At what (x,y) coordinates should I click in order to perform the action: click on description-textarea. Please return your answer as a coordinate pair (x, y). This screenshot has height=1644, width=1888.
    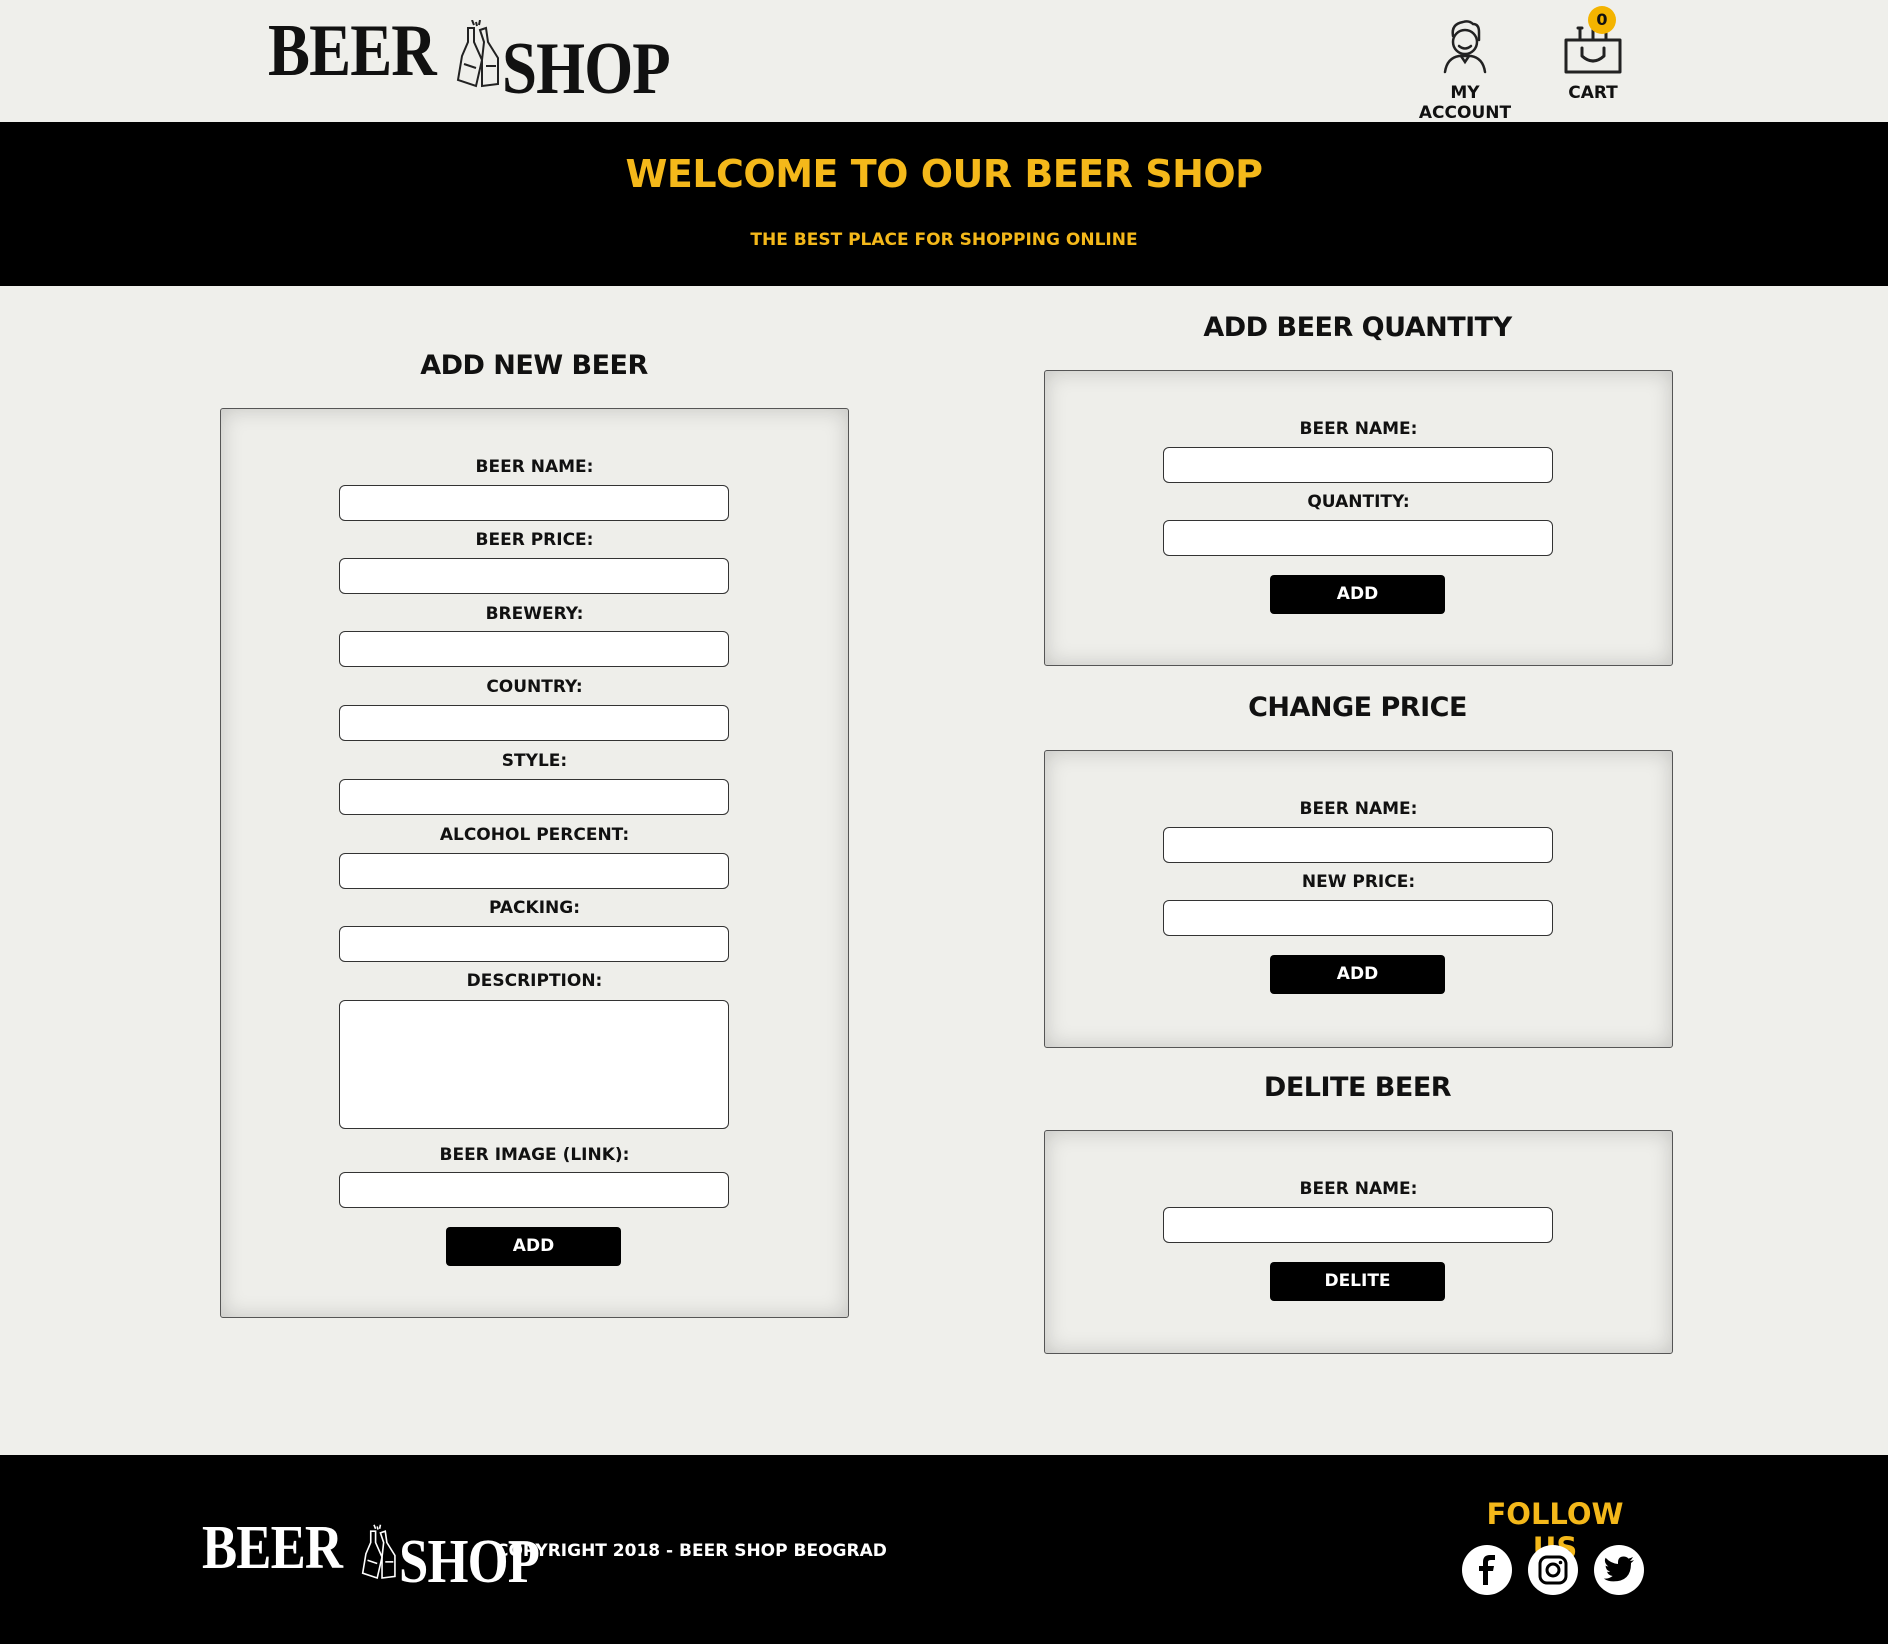
    Looking at the image, I should click on (534, 1064).